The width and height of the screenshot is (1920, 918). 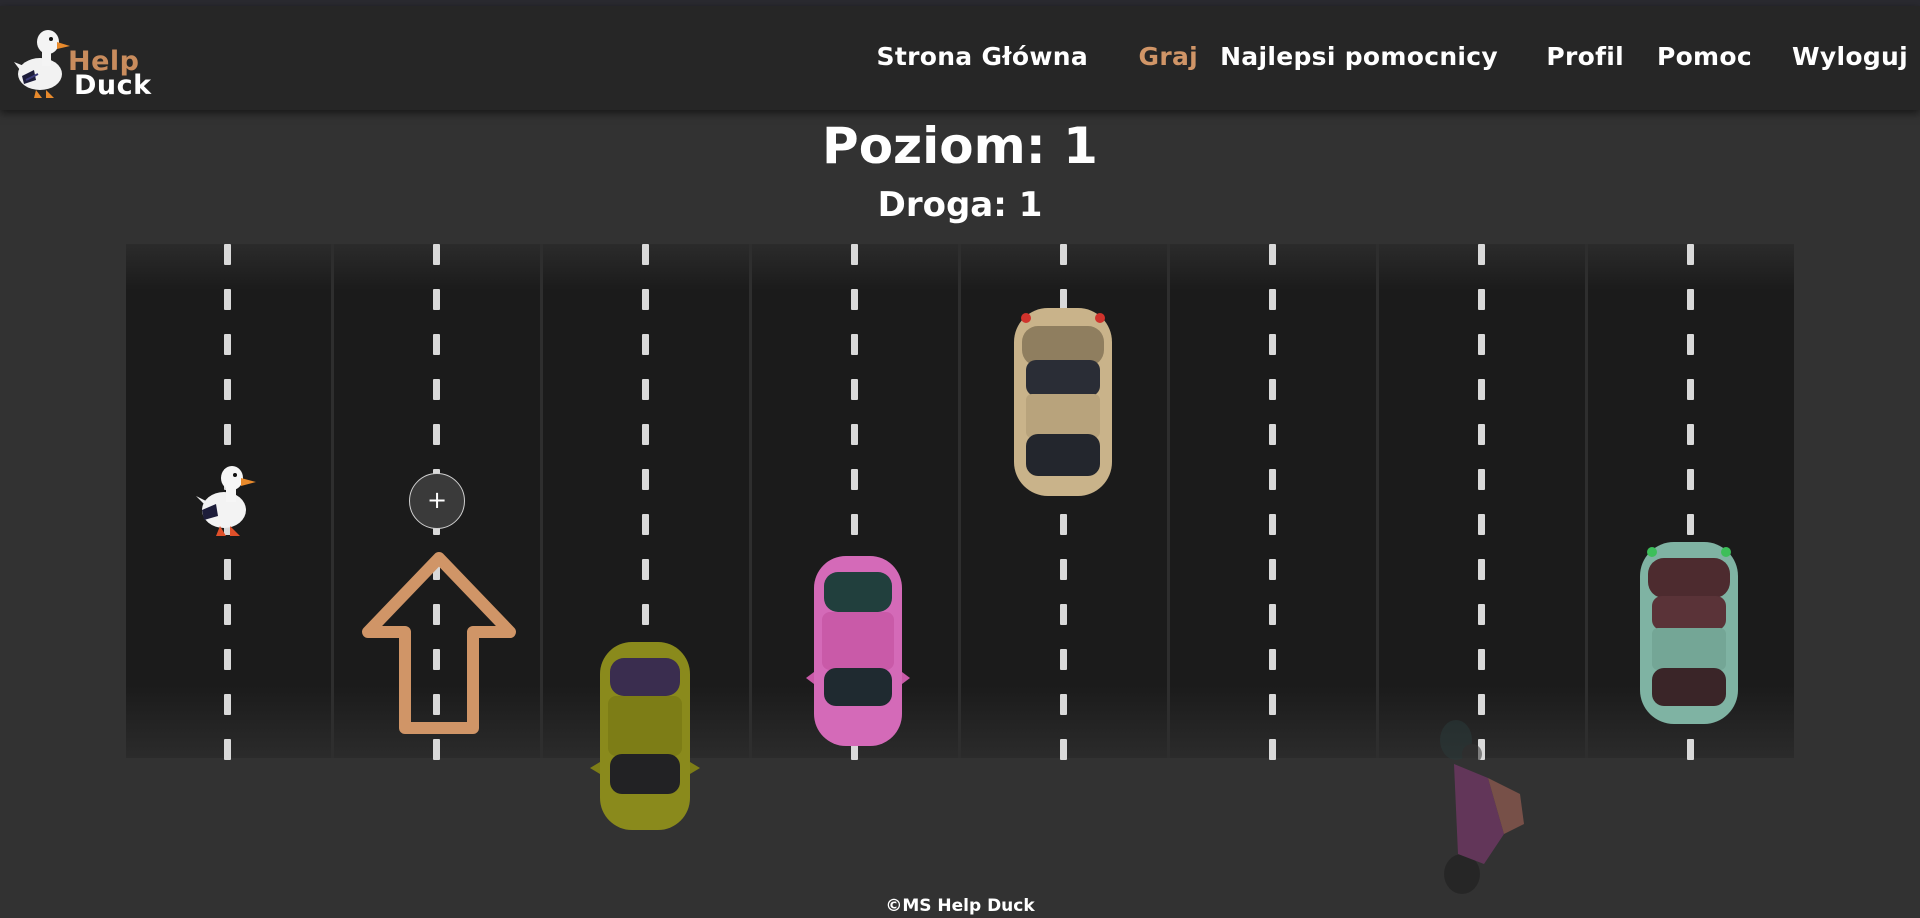 I want to click on logo: Help Duck, so click(x=81, y=61).